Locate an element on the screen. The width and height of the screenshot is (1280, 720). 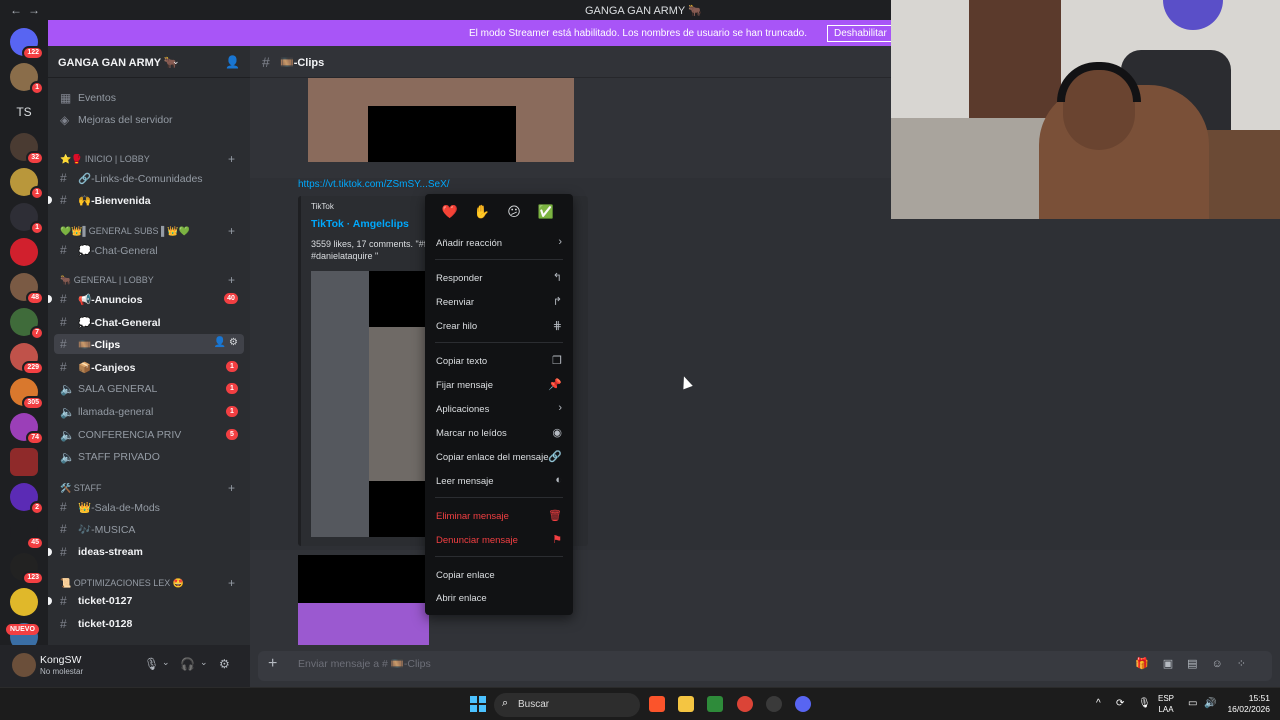
add-user-icon: 👤 is located at coordinates (232, 62).